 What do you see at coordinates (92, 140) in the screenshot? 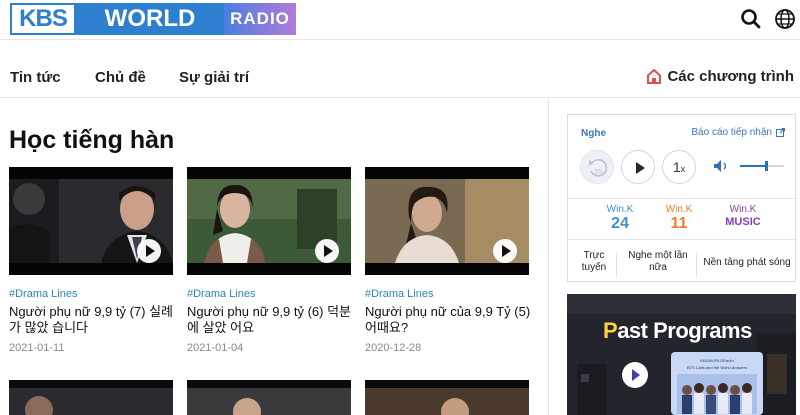
I see `page-title: Học tiếng hàn` at bounding box center [92, 140].